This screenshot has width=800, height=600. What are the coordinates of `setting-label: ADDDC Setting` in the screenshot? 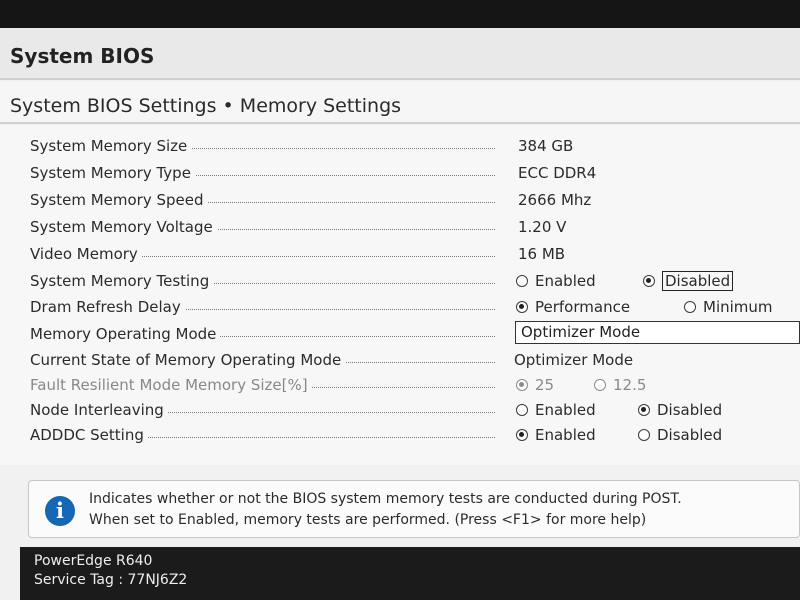 It's located at (262, 435).